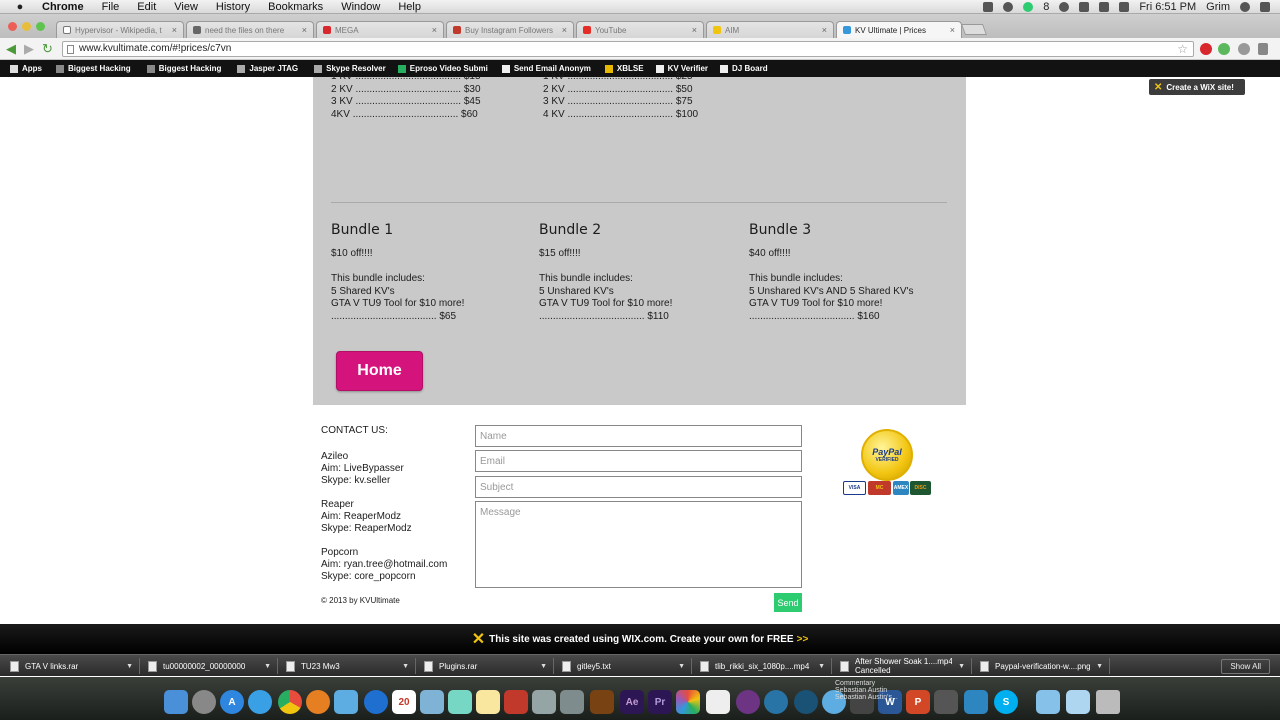 This screenshot has height=720, width=1280. Describe the element at coordinates (186, 7) in the screenshot. I see `menu-view: View` at that location.